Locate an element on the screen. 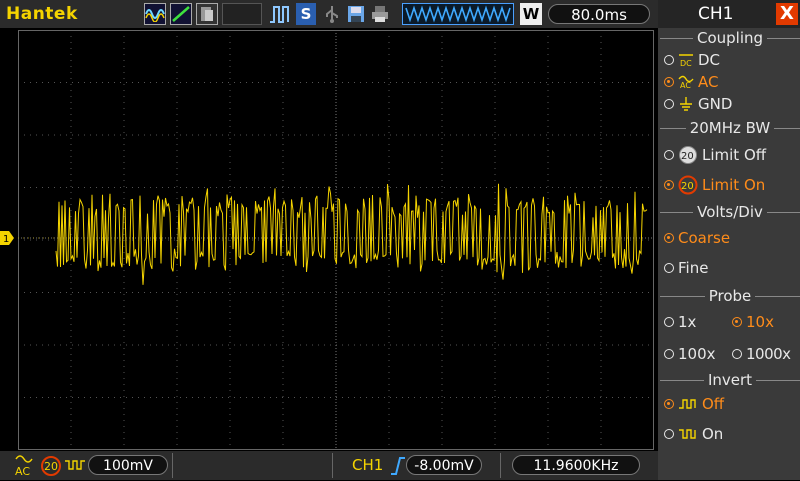  probe-option-1000x: 1000x is located at coordinates (761, 354).